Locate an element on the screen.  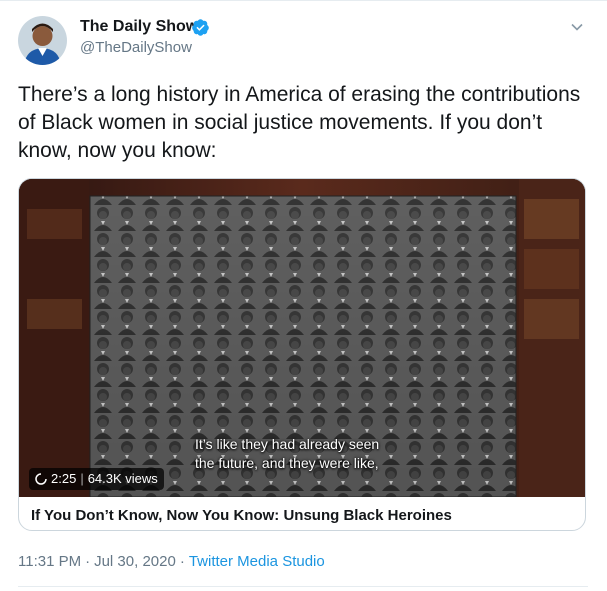
tweet-time: 11:31 PM is located at coordinates (49, 561).